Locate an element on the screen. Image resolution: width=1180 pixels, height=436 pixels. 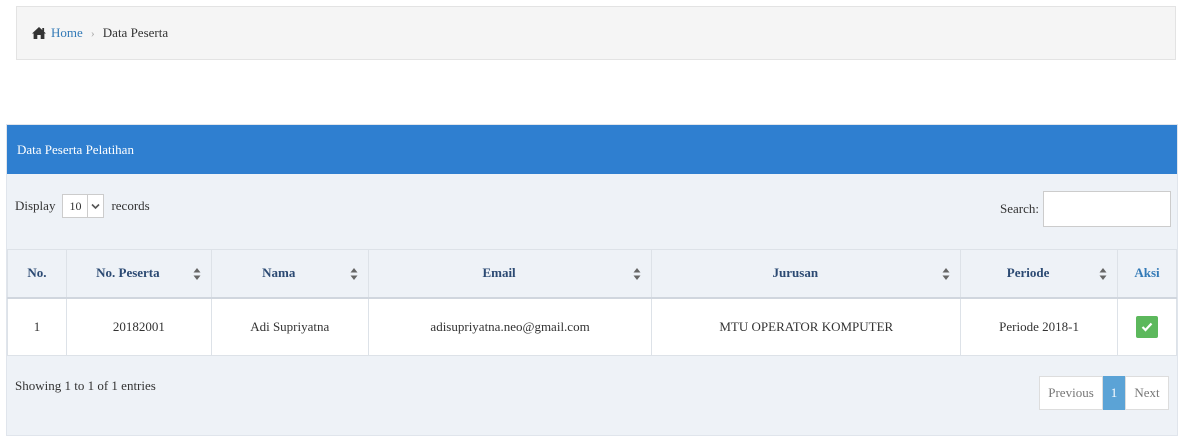
search-control: Search: is located at coordinates (1085, 209).